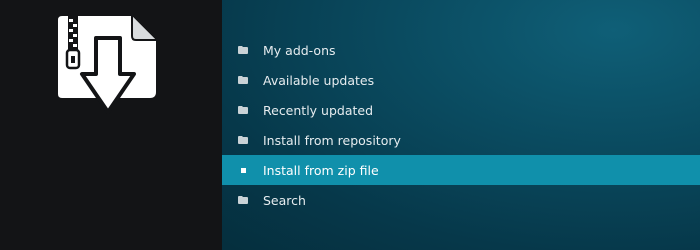 The width and height of the screenshot is (700, 250). Describe the element at coordinates (299, 50) in the screenshot. I see `menu-item-label: My add-ons` at that location.